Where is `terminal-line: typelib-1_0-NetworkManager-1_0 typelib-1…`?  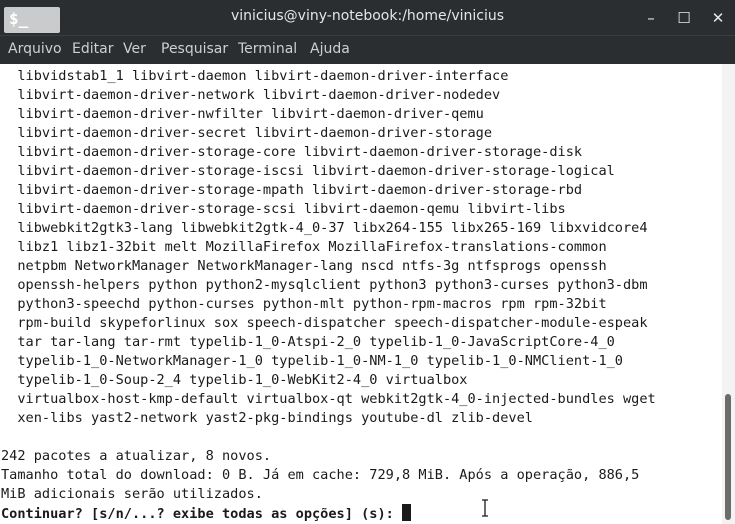
terminal-line: typelib-1_0-NetworkManager-1_0 typelib-1… is located at coordinates (312, 361).